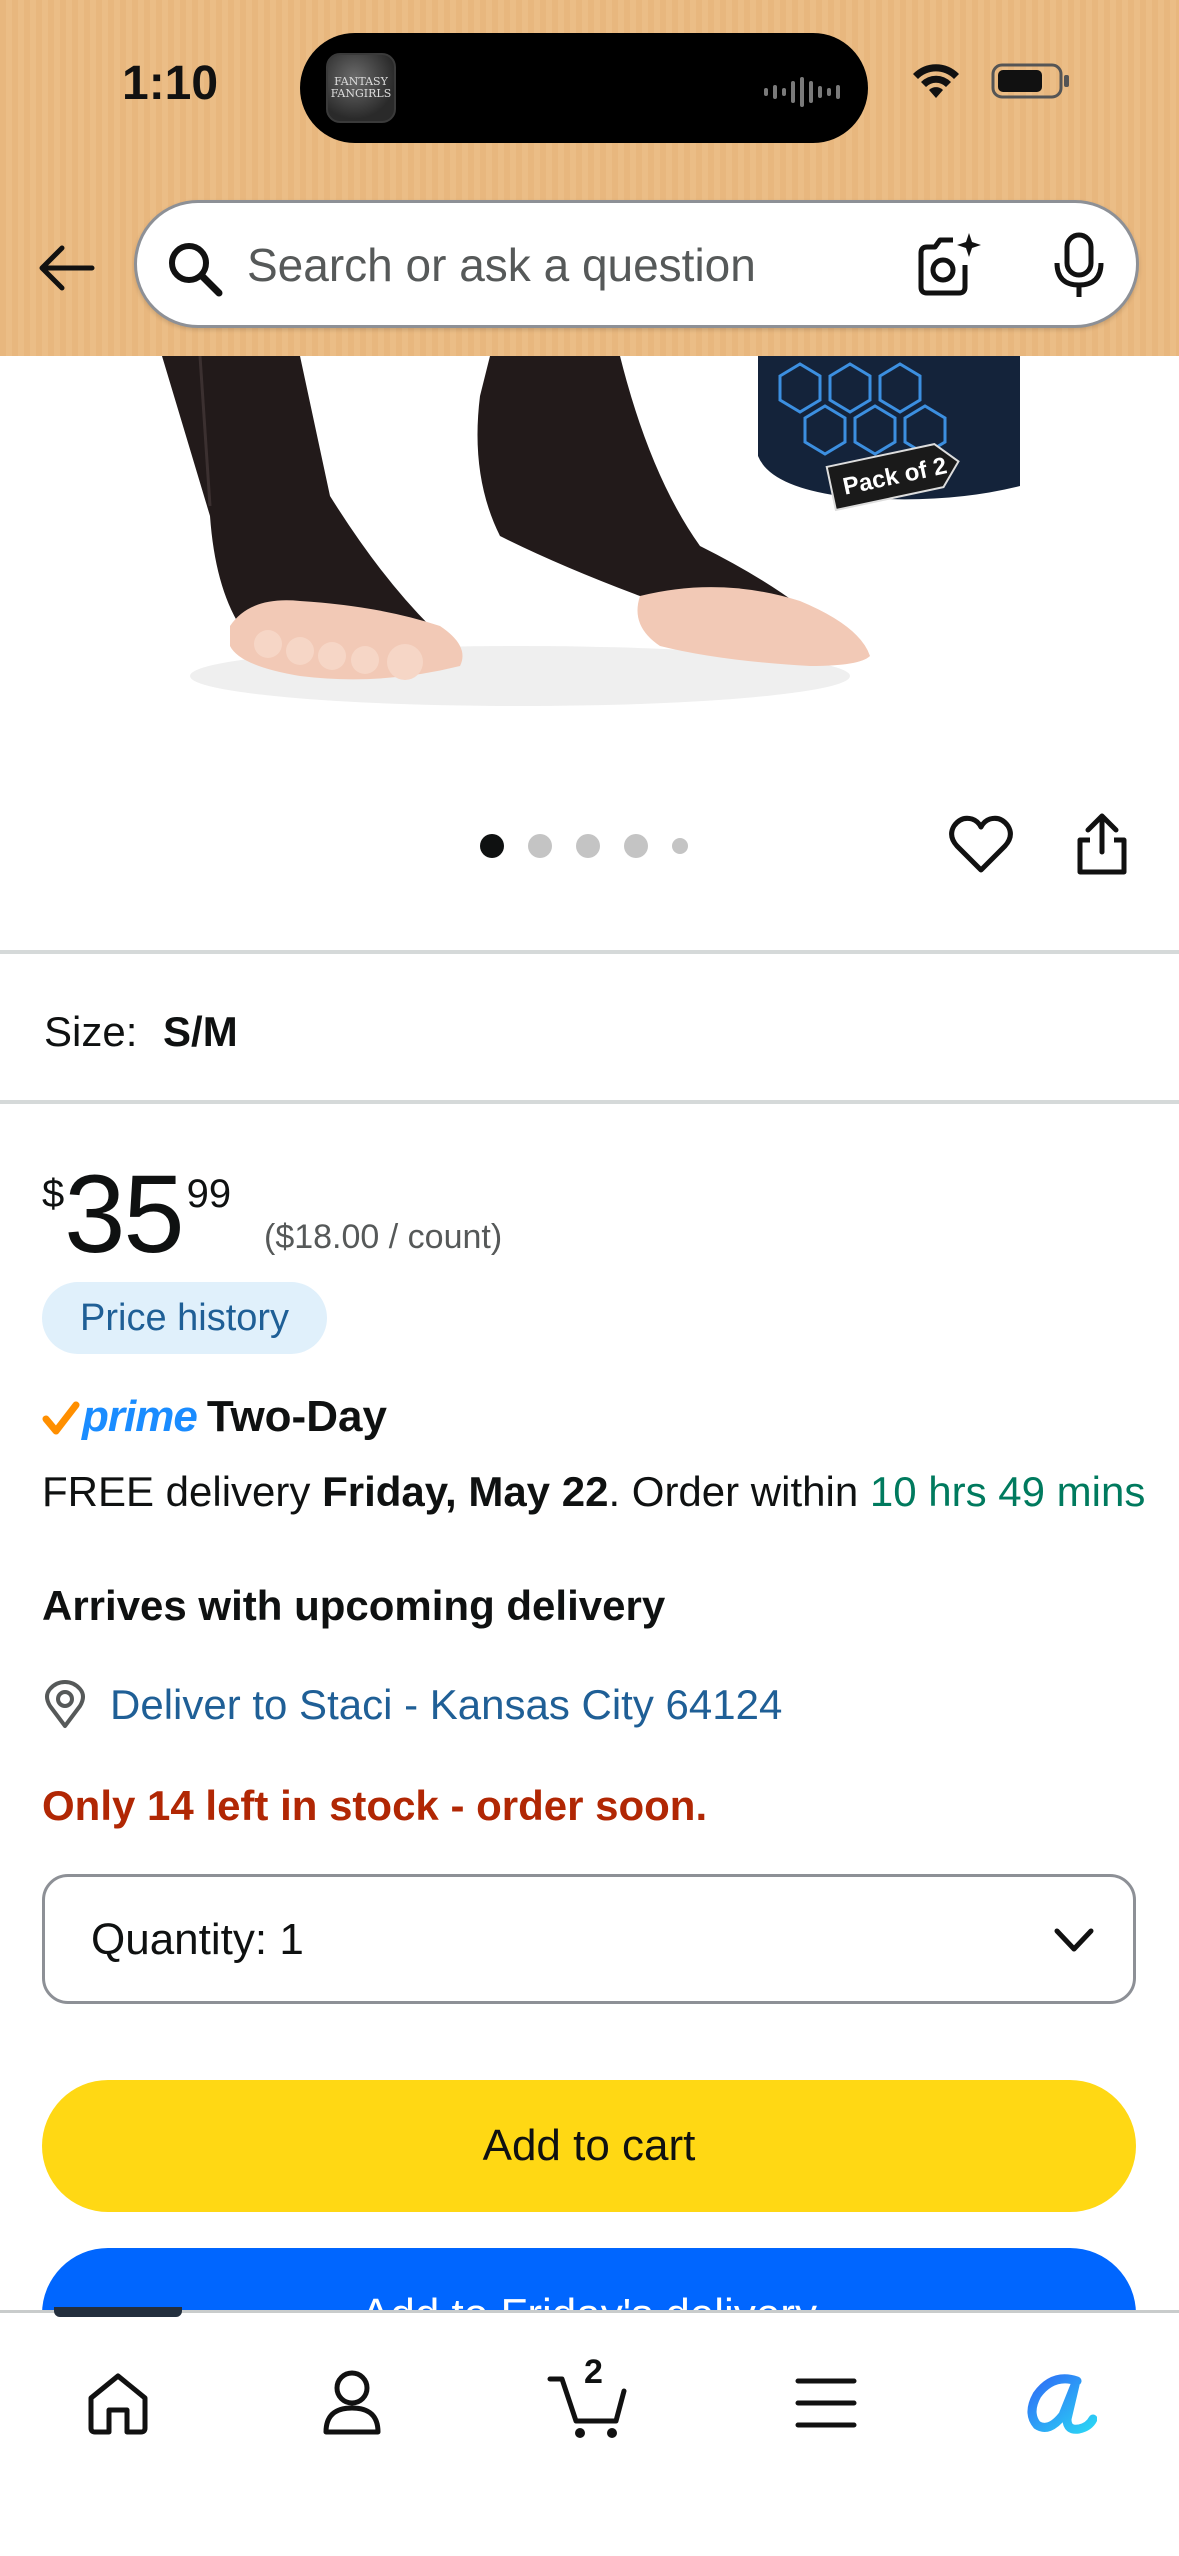  What do you see at coordinates (589, 1939) in the screenshot?
I see `quantity-select: Quantity: 1` at bounding box center [589, 1939].